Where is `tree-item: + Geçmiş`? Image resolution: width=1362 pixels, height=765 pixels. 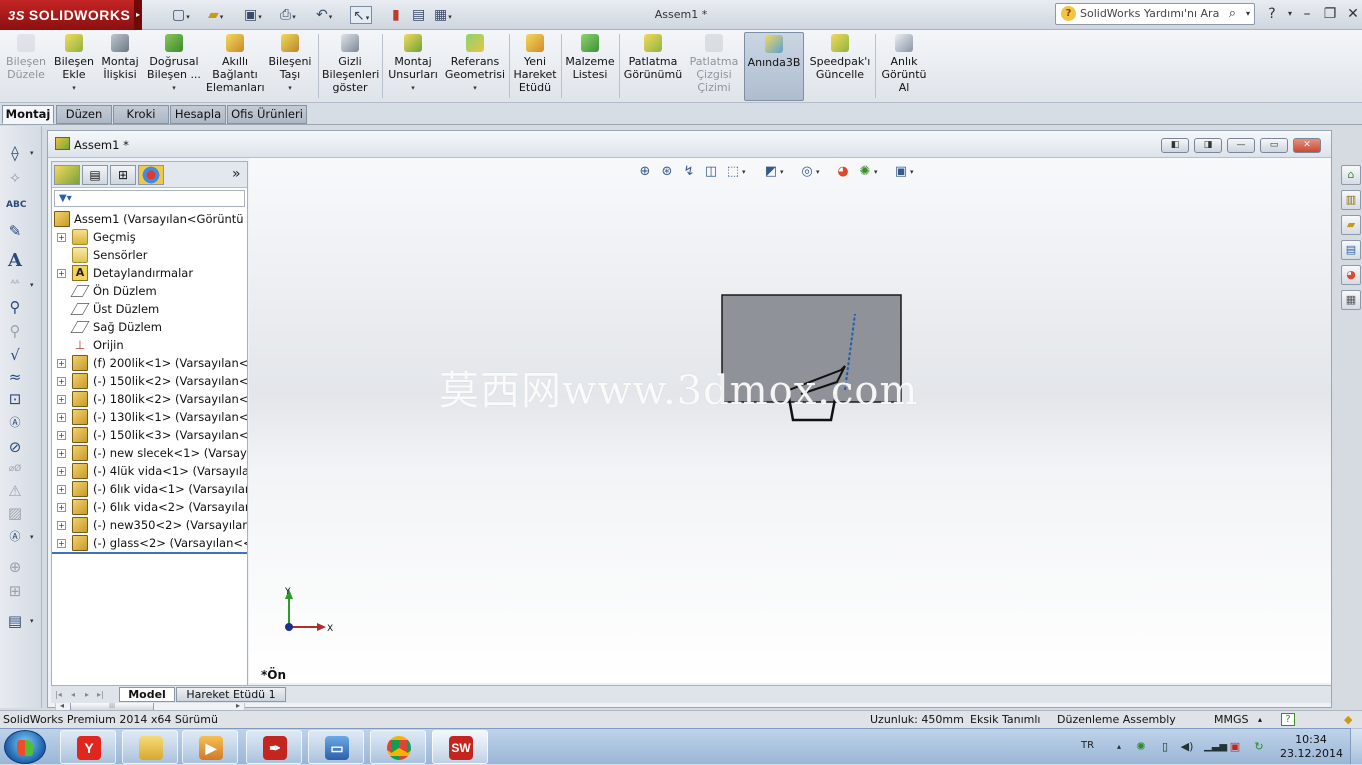
tree-item: + Geçmiş is located at coordinates (149, 237).